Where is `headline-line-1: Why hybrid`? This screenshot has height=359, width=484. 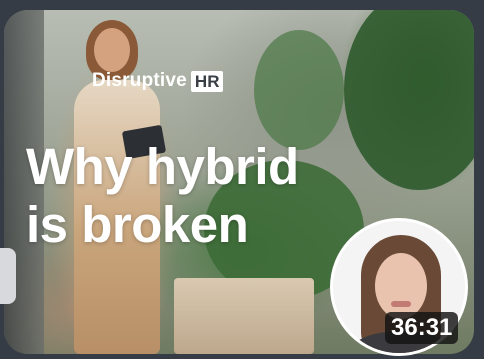
headline-line-1: Why hybrid is located at coordinates (162, 166).